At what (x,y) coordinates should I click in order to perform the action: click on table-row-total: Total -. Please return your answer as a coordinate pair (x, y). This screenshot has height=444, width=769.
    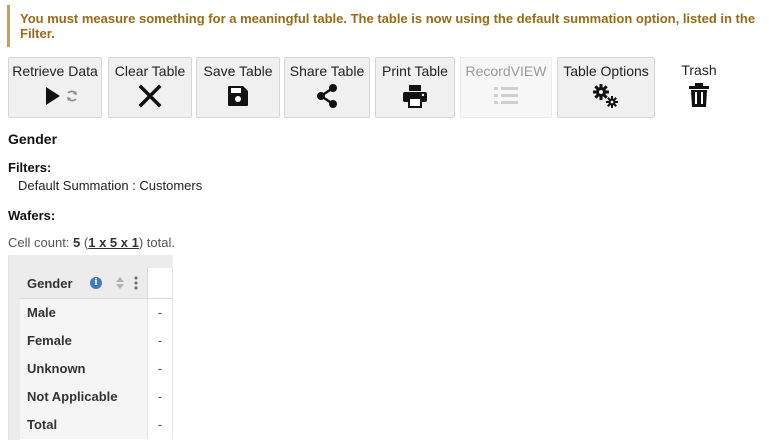
    Looking at the image, I should click on (96, 425).